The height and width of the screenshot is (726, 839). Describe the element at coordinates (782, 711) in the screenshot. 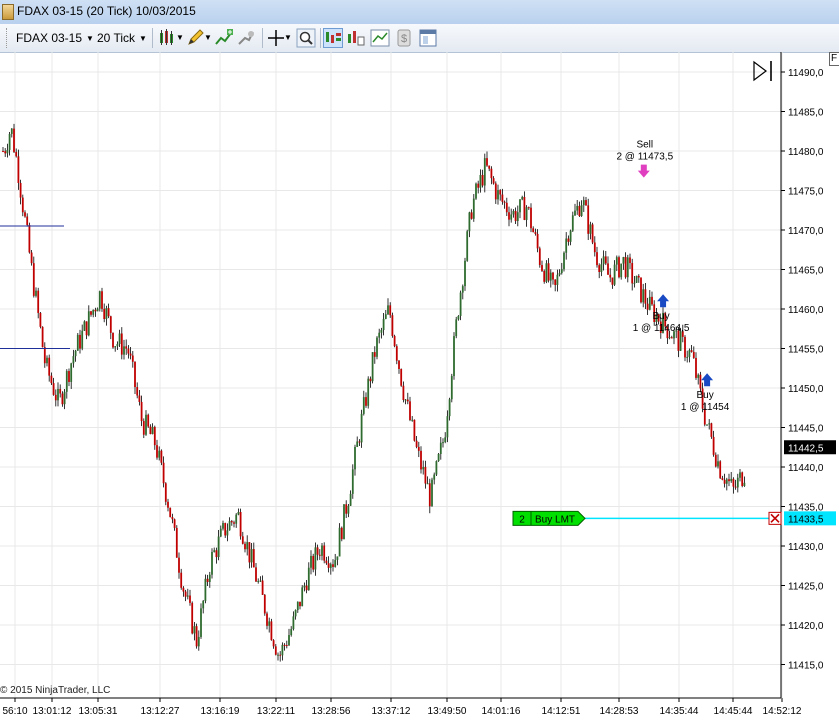

I see `time-tick-label: 14:52:12` at that location.